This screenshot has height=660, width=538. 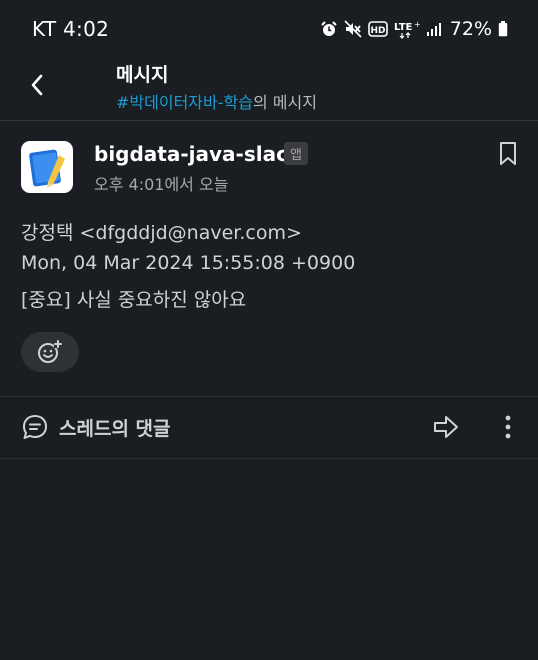 I want to click on hd-icon: HD, so click(x=377, y=29).